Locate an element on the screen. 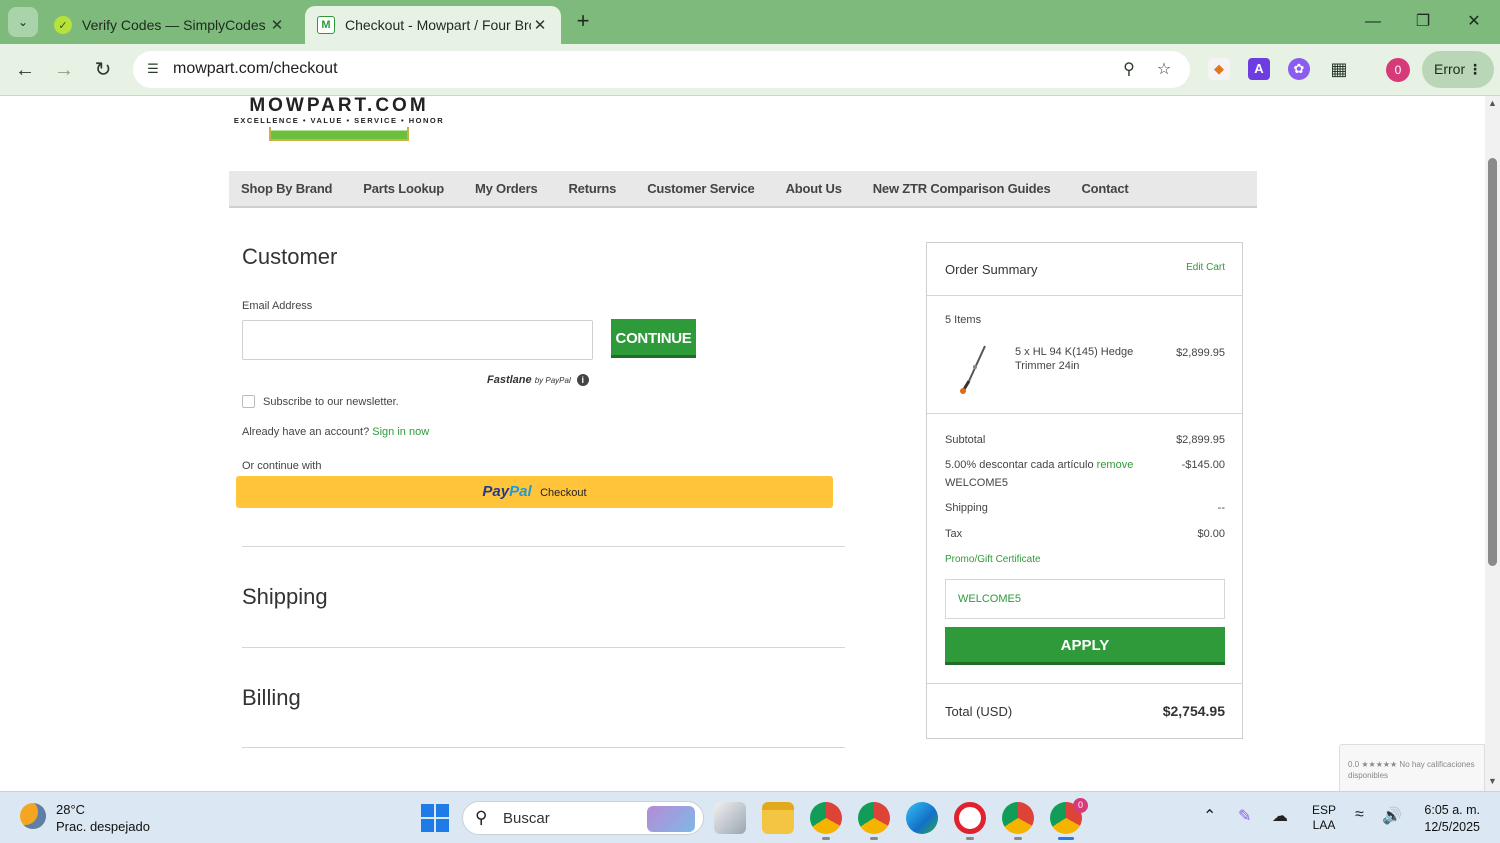 Image resolution: width=1500 pixels, height=843 pixels. logo-grass-graphic is located at coordinates (339, 134).